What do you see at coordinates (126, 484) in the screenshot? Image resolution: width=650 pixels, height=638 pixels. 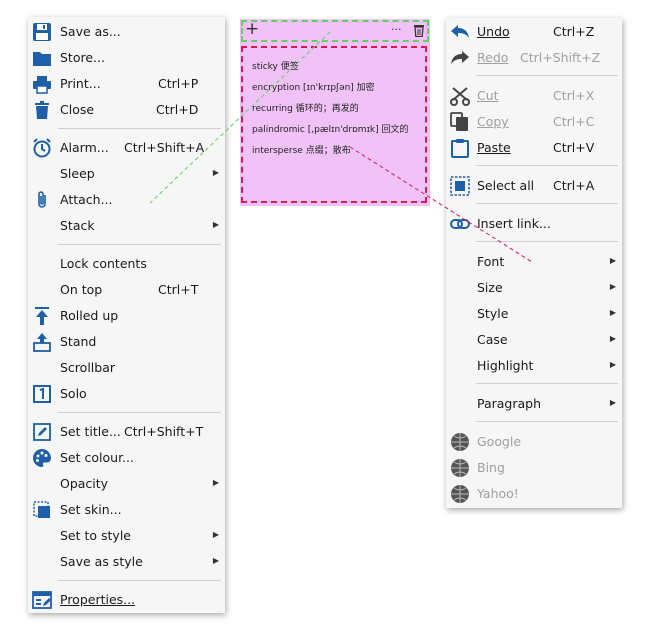 I see `menu-item-opacity: Opacity ▶` at bounding box center [126, 484].